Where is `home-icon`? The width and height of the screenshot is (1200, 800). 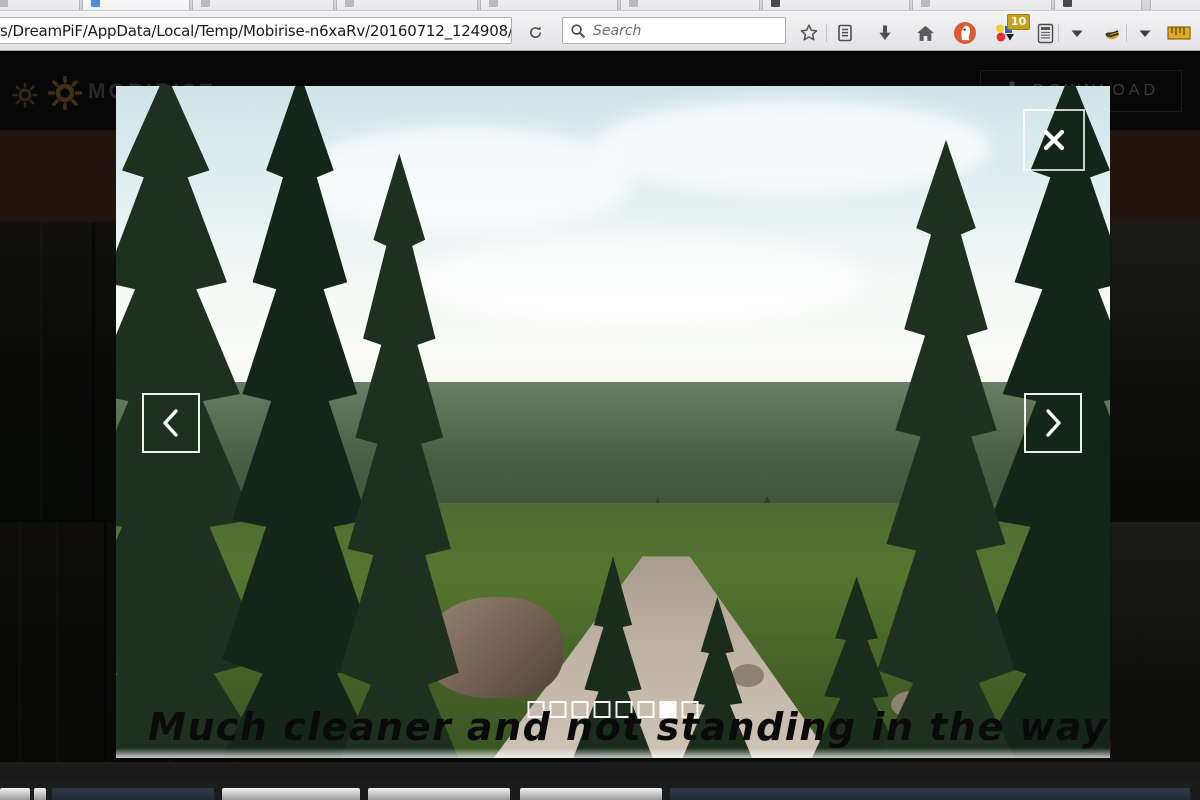
home-icon is located at coordinates (925, 33).